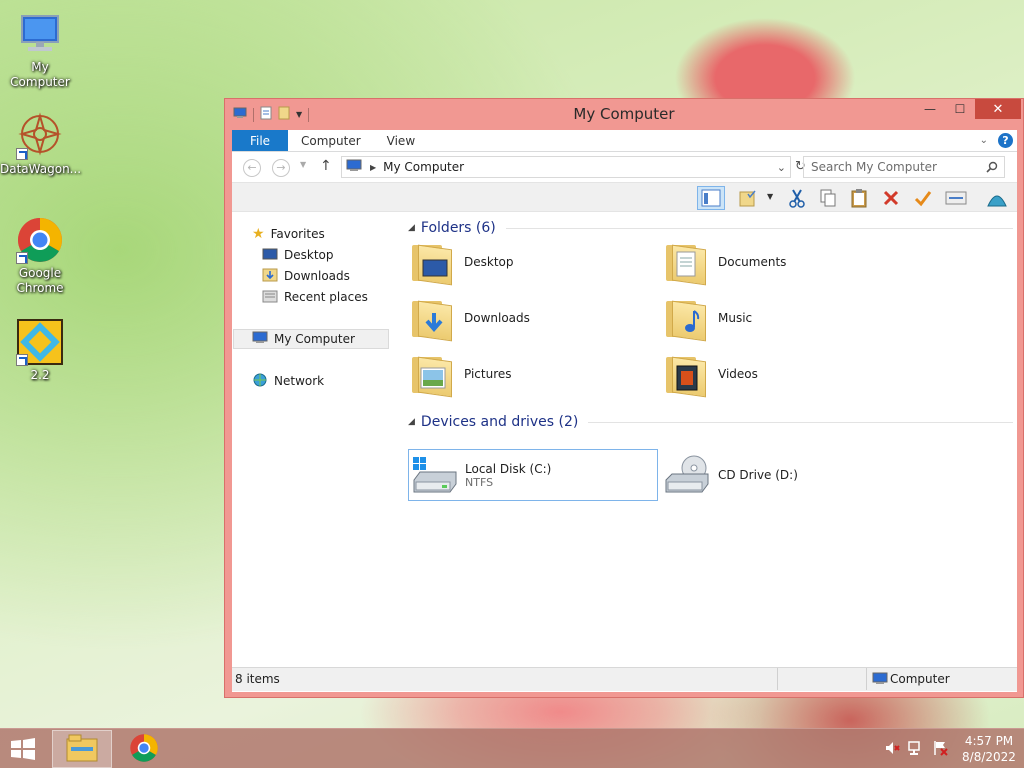  I want to click on nav-desktop-label: Desktop, so click(309, 255).